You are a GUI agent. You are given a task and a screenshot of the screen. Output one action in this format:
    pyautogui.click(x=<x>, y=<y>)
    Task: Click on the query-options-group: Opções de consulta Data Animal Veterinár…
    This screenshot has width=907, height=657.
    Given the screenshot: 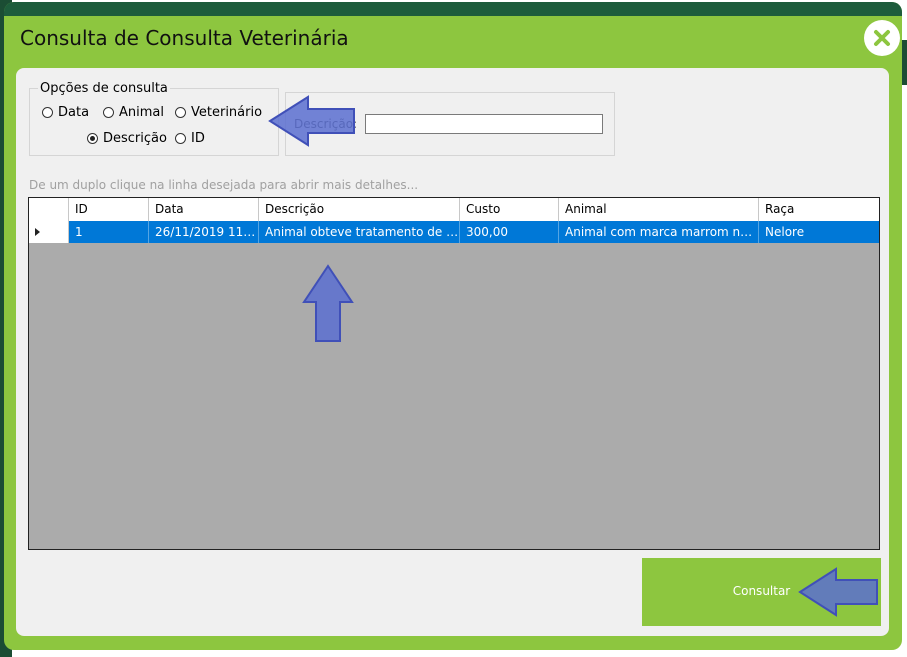 What is the action you would take?
    pyautogui.click(x=154, y=118)
    